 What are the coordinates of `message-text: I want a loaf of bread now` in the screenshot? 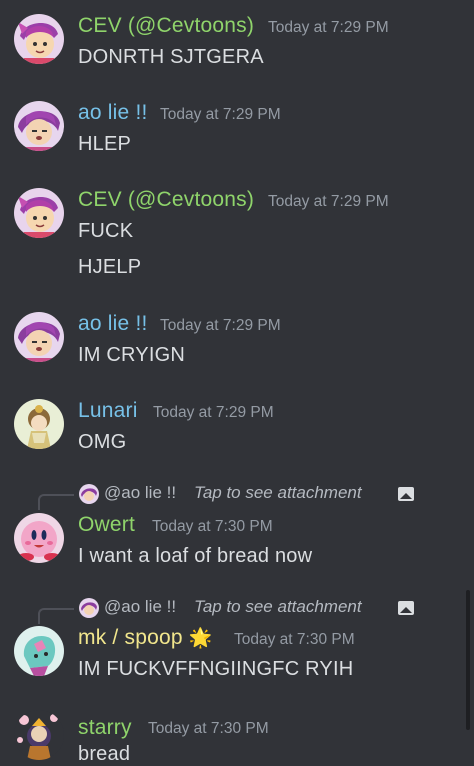 It's located at (195, 556).